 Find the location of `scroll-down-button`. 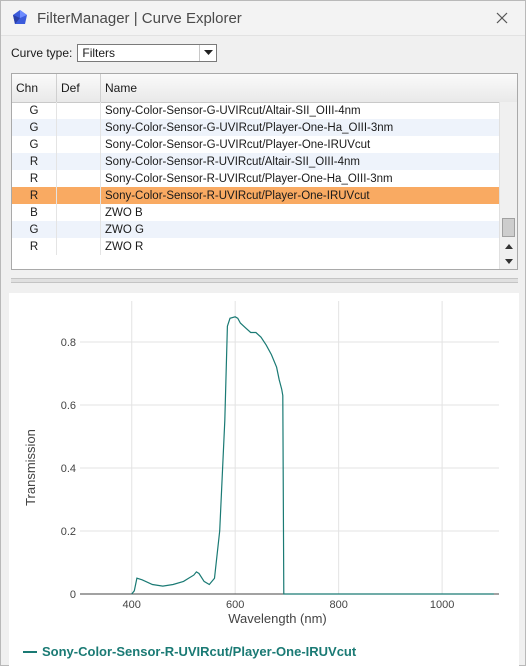

scroll-down-button is located at coordinates (508, 261).